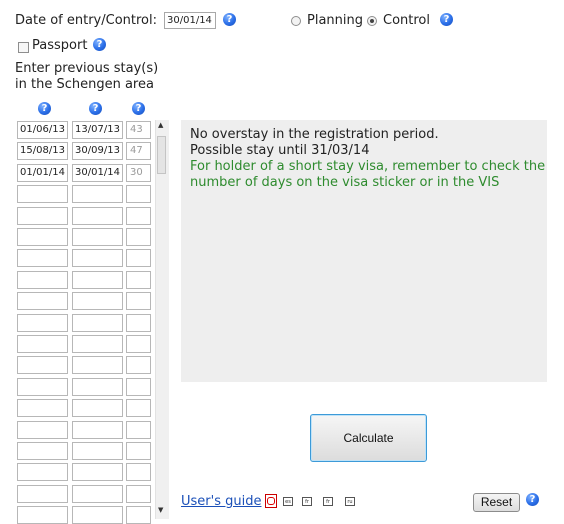 Image resolution: width=564 pixels, height=524 pixels. Describe the element at coordinates (221, 501) in the screenshot. I see `users-guide-link: User's guide` at that location.